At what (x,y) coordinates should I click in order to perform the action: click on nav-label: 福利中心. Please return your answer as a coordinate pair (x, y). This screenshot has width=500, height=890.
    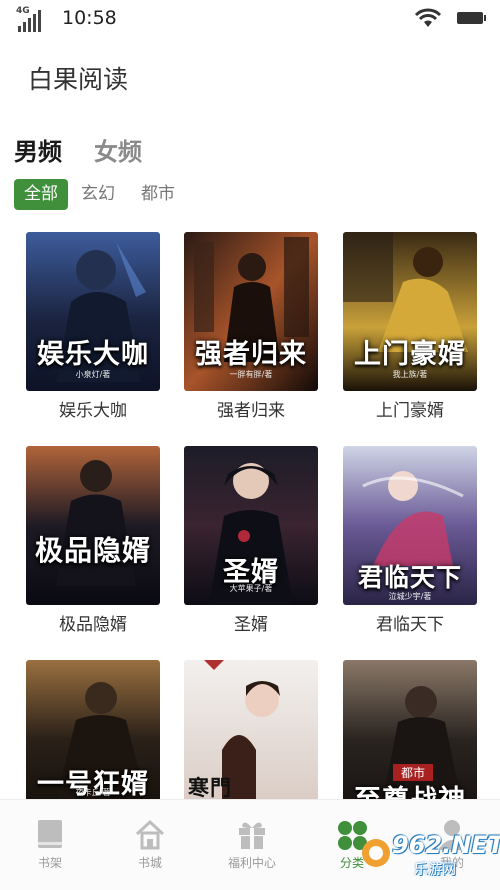
    Looking at the image, I should click on (251, 863).